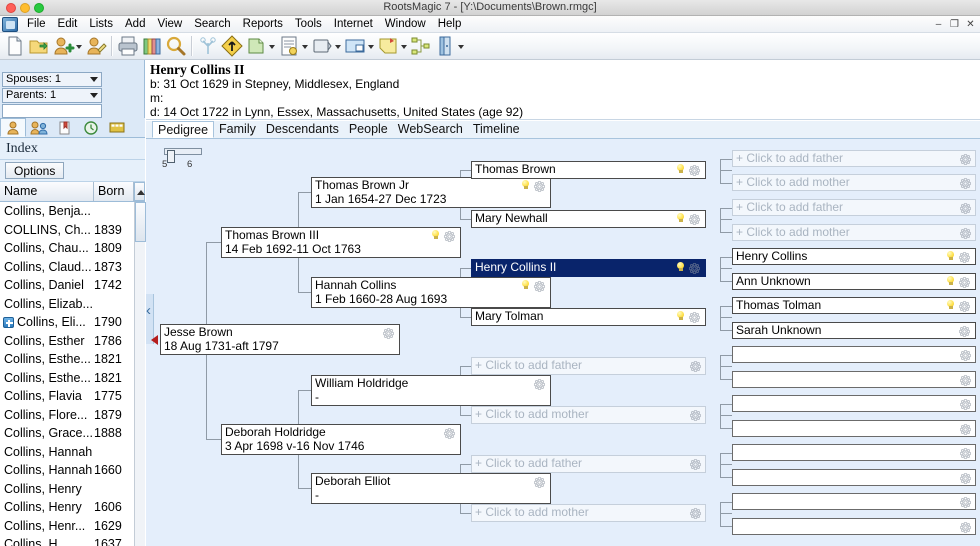  What do you see at coordinates (405, 24) in the screenshot?
I see `menu-item-window: Window` at bounding box center [405, 24].